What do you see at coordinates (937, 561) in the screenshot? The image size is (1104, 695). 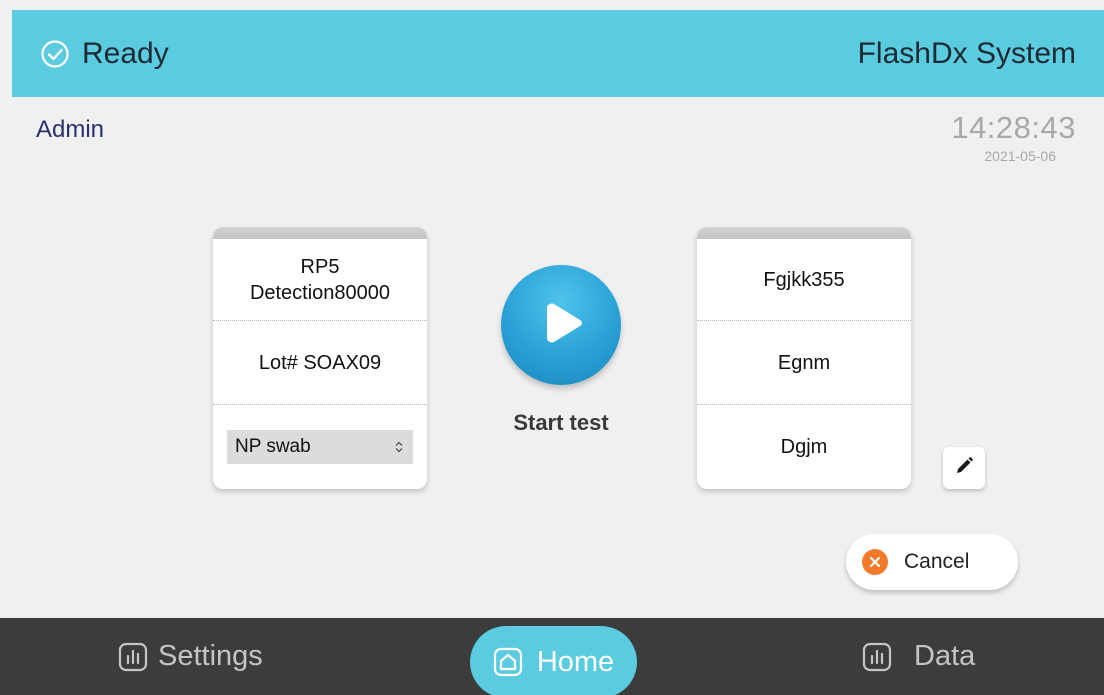 I see `cancel-label: Cancel` at bounding box center [937, 561].